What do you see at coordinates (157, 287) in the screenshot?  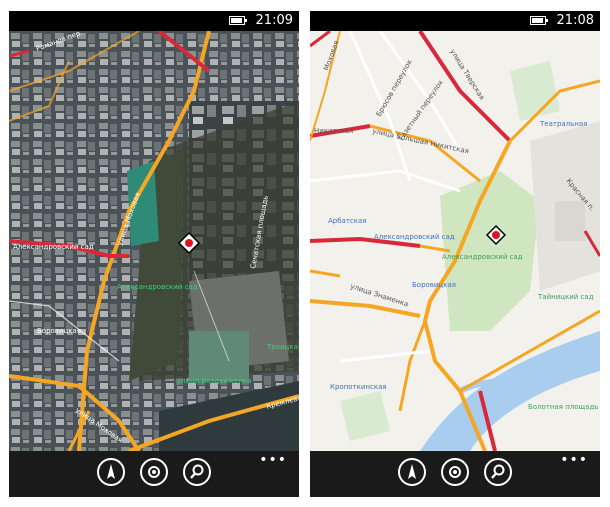 I see `label-aleksandrovsky-sad-2: Александровский сад` at bounding box center [157, 287].